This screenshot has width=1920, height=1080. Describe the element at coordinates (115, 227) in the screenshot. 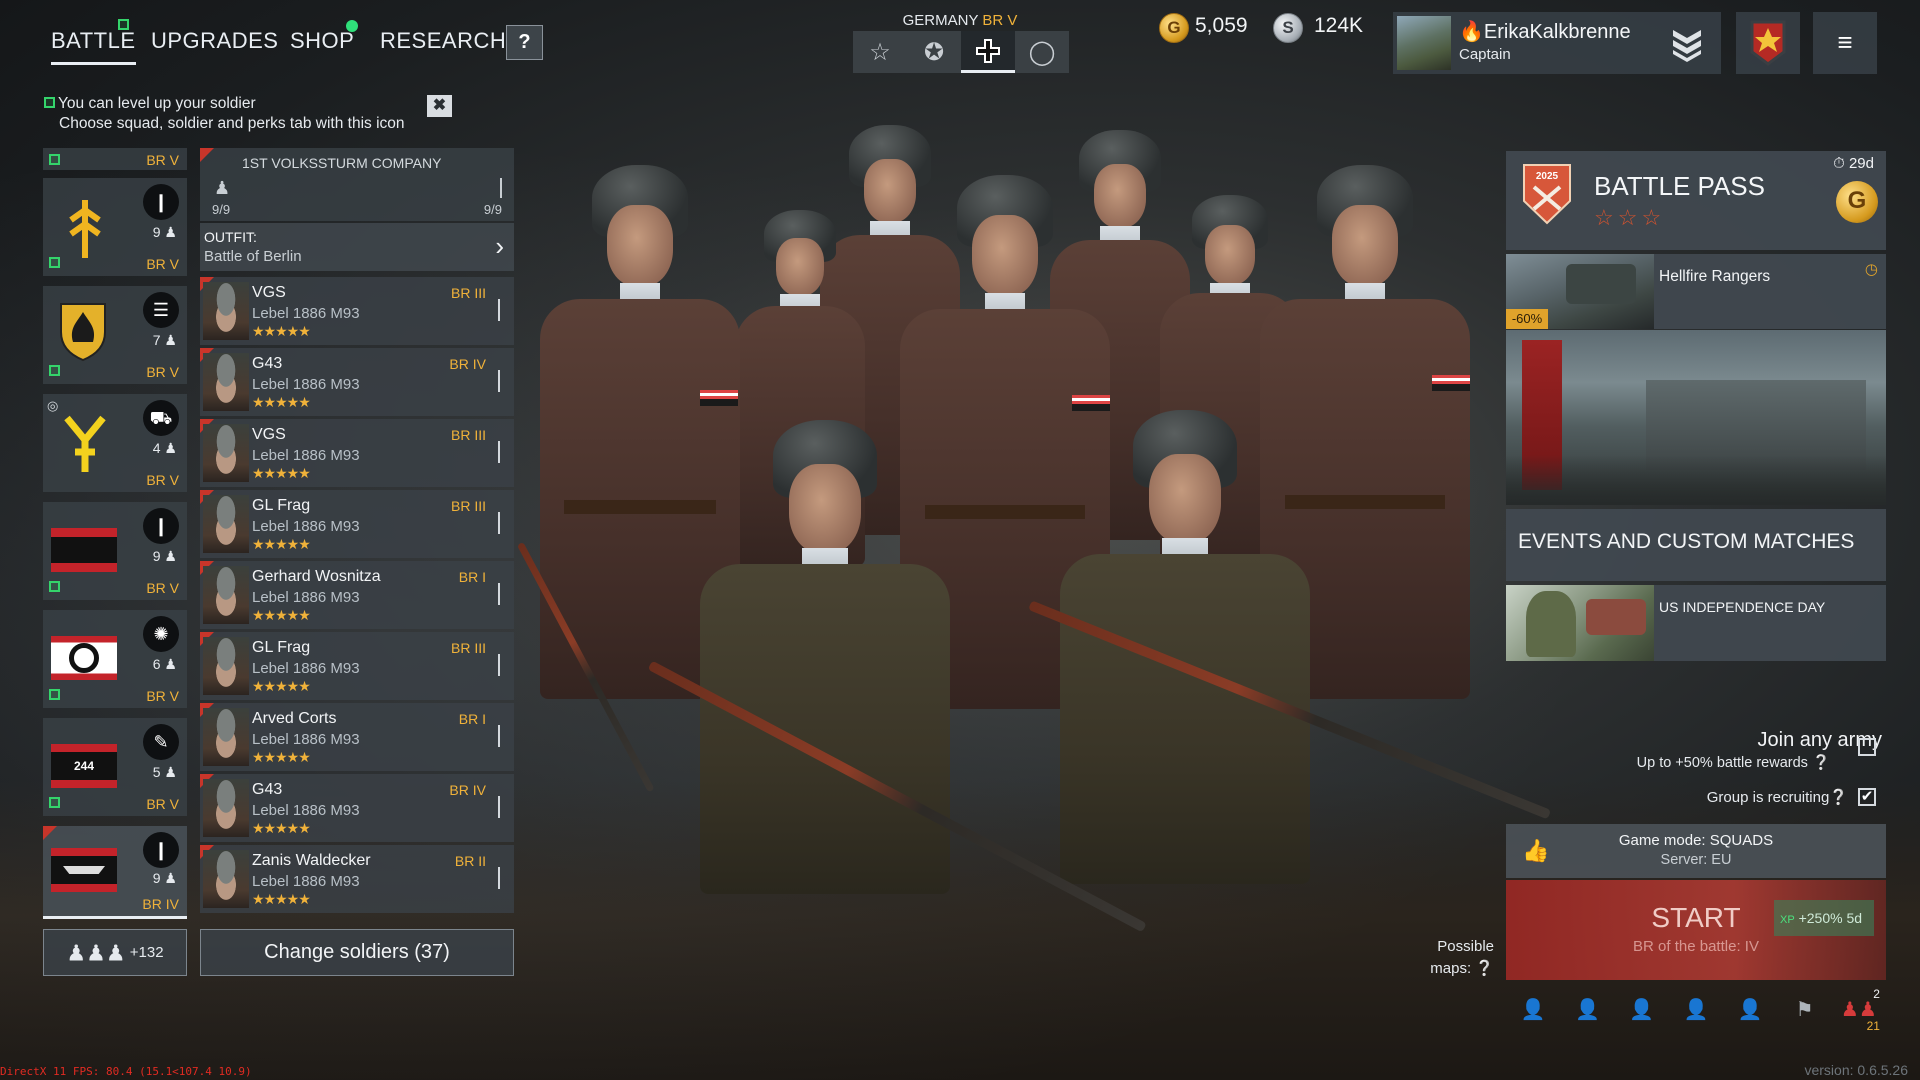

I see `squad-card-1: ❙ 9 ♟ BR V` at that location.